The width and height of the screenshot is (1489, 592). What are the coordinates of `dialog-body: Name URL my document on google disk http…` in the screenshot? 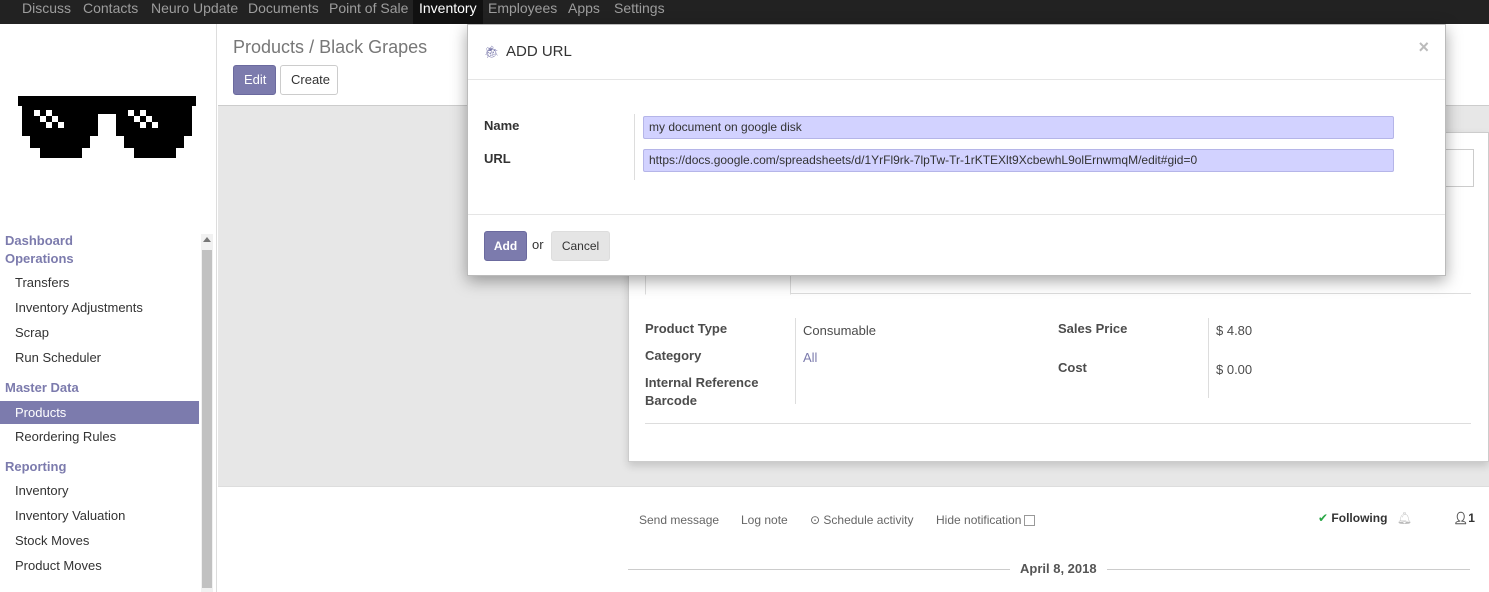 It's located at (956, 147).